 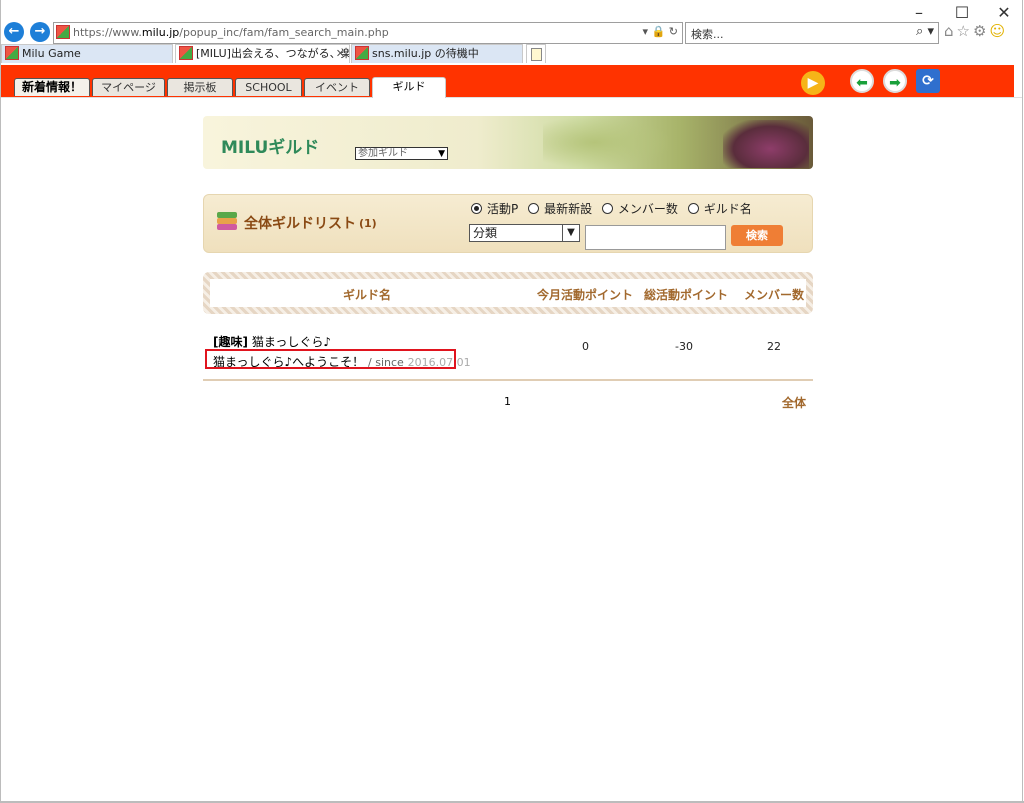 I want to click on close-tab-icon: ✕, so click(x=340, y=54).